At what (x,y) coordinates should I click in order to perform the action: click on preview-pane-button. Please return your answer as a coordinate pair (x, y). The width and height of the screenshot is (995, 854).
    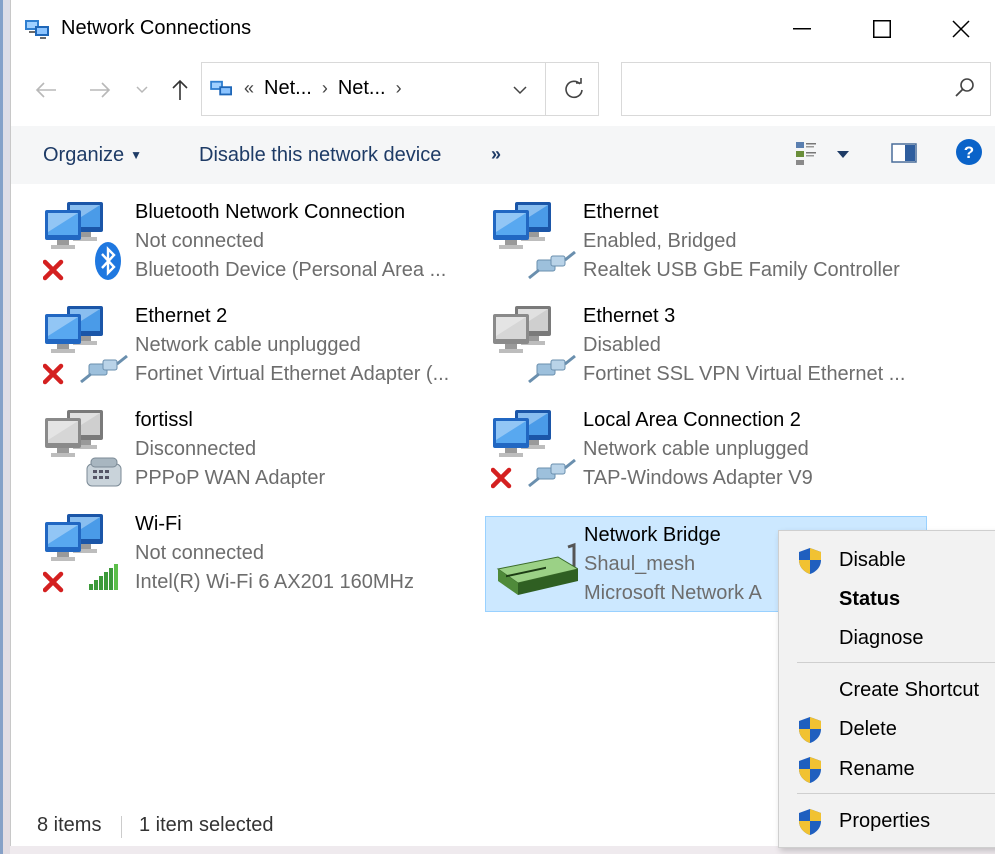
    Looking at the image, I should click on (904, 155).